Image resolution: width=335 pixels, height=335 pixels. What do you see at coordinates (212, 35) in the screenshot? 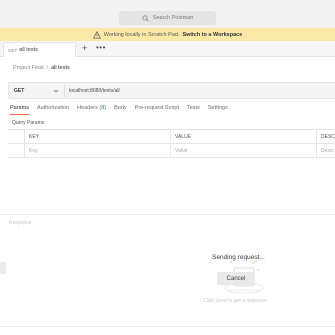
I see `switch-workspace-link: Switch to a Workspace` at bounding box center [212, 35].